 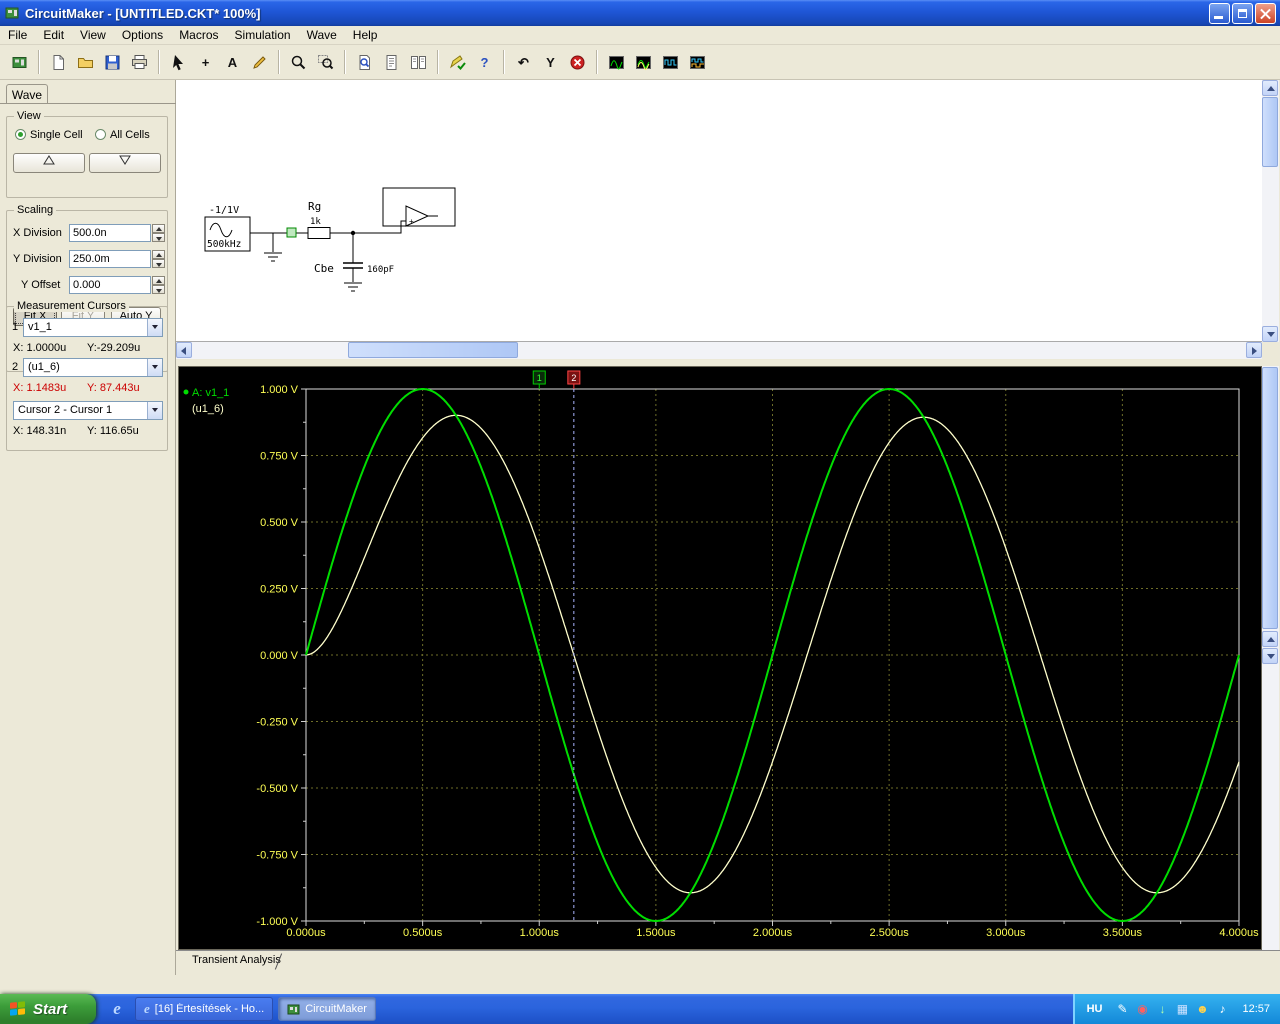 What do you see at coordinates (1095, 1009) in the screenshot?
I see `language-indicator: HU` at bounding box center [1095, 1009].